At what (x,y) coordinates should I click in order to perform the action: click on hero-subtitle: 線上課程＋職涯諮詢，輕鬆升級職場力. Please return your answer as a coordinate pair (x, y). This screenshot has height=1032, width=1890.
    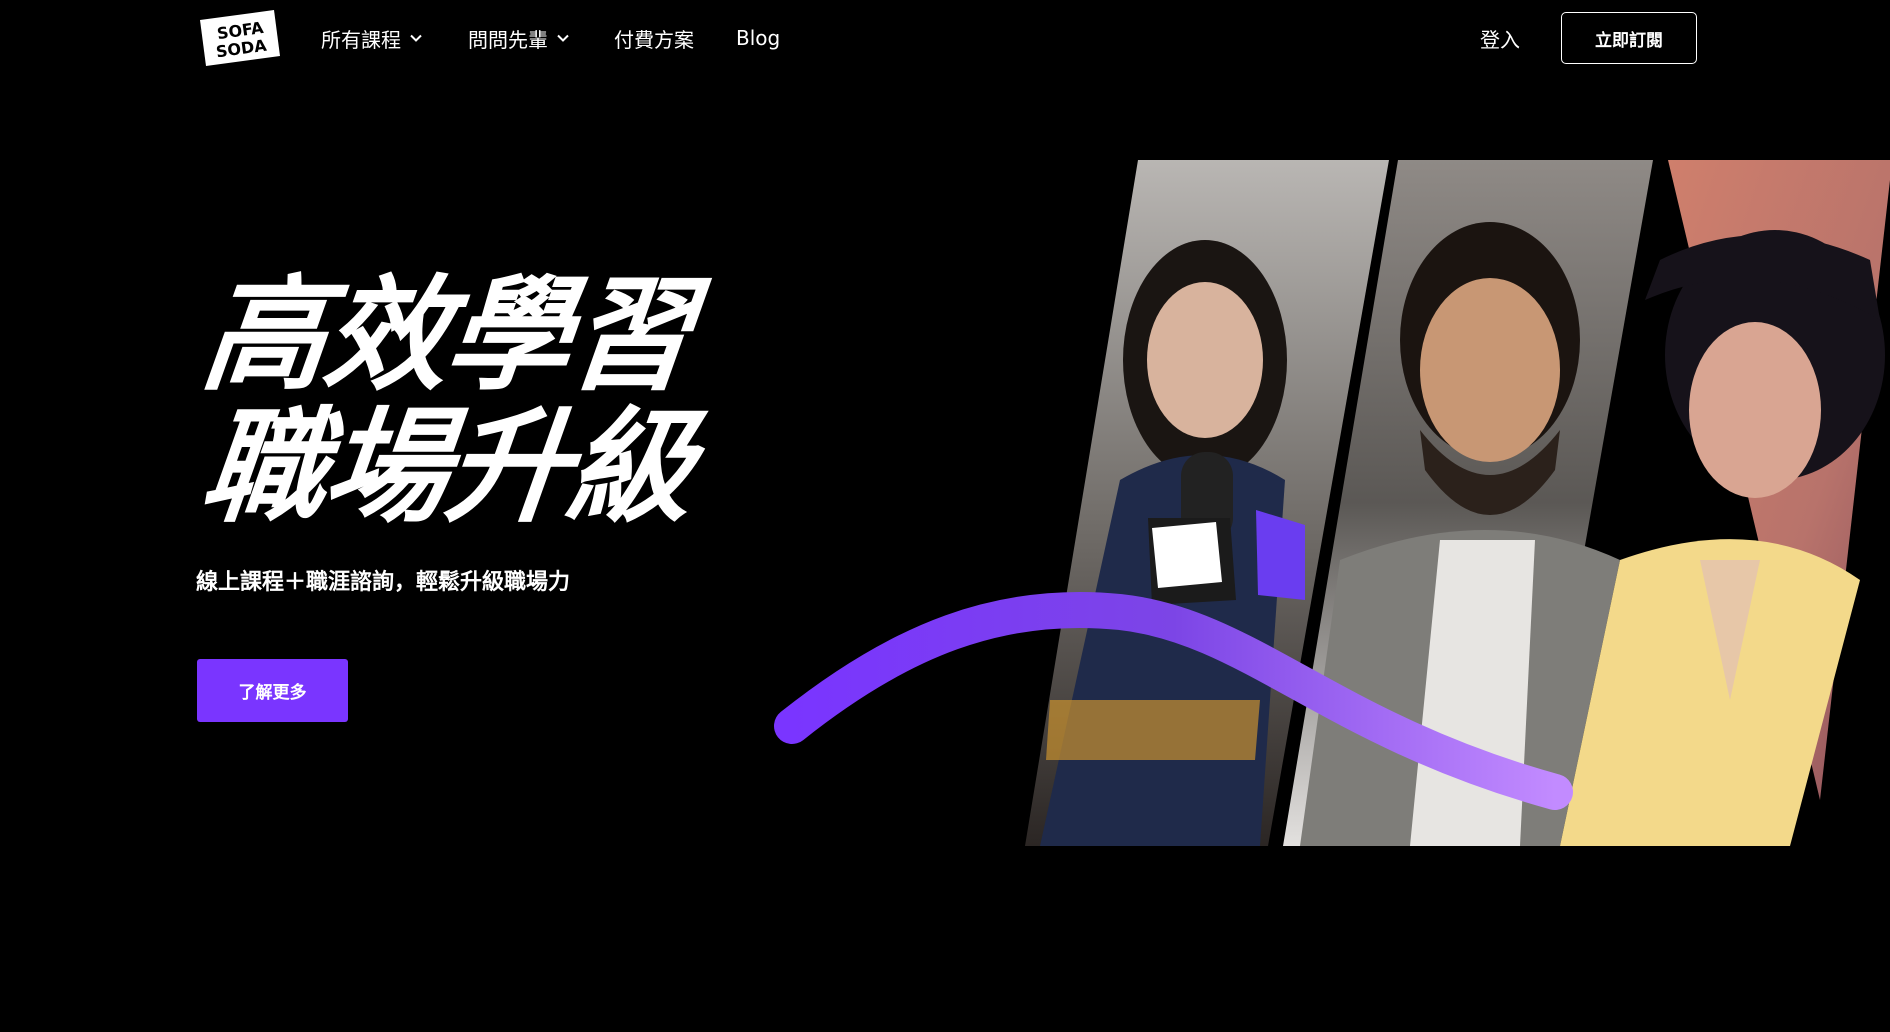
    Looking at the image, I should click on (383, 582).